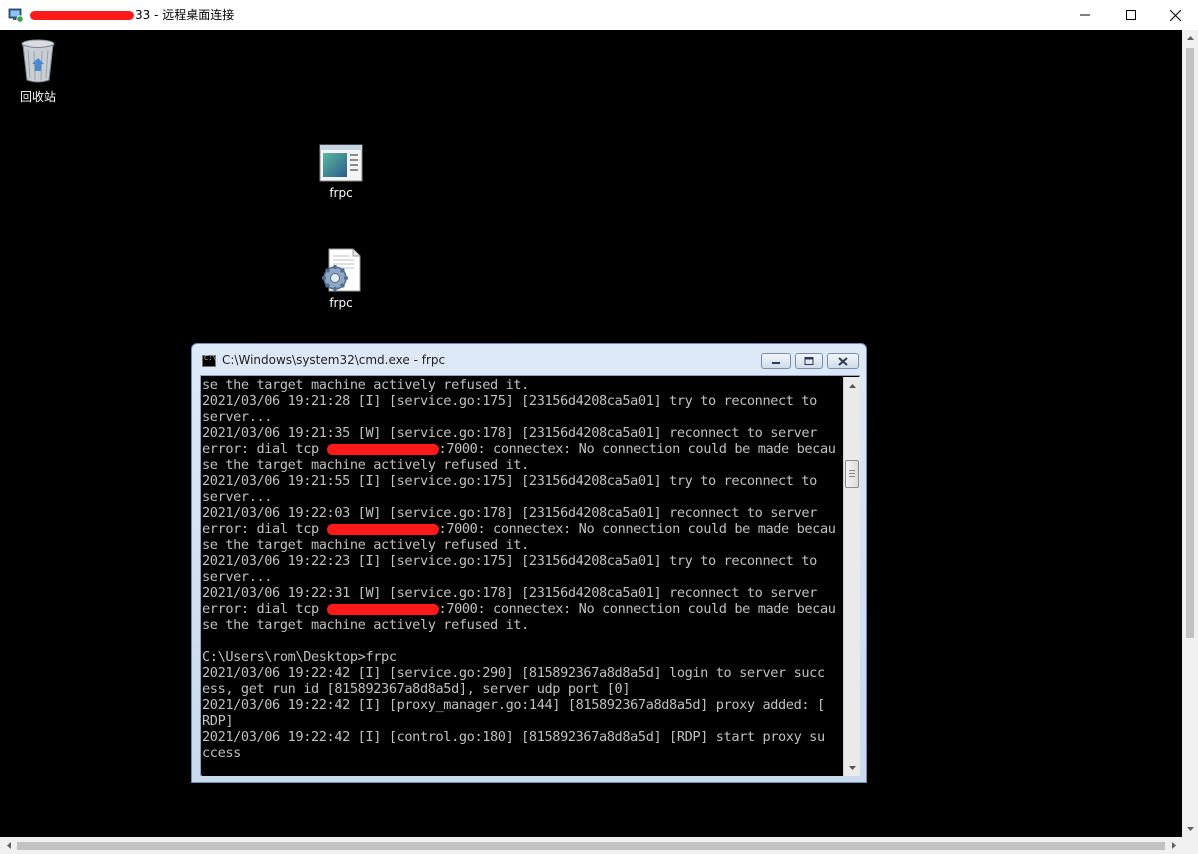 Image resolution: width=1198 pixels, height=854 pixels. Describe the element at coordinates (185, 15) in the screenshot. I see `rdp-title-text: 33 - 远程桌面连接` at that location.